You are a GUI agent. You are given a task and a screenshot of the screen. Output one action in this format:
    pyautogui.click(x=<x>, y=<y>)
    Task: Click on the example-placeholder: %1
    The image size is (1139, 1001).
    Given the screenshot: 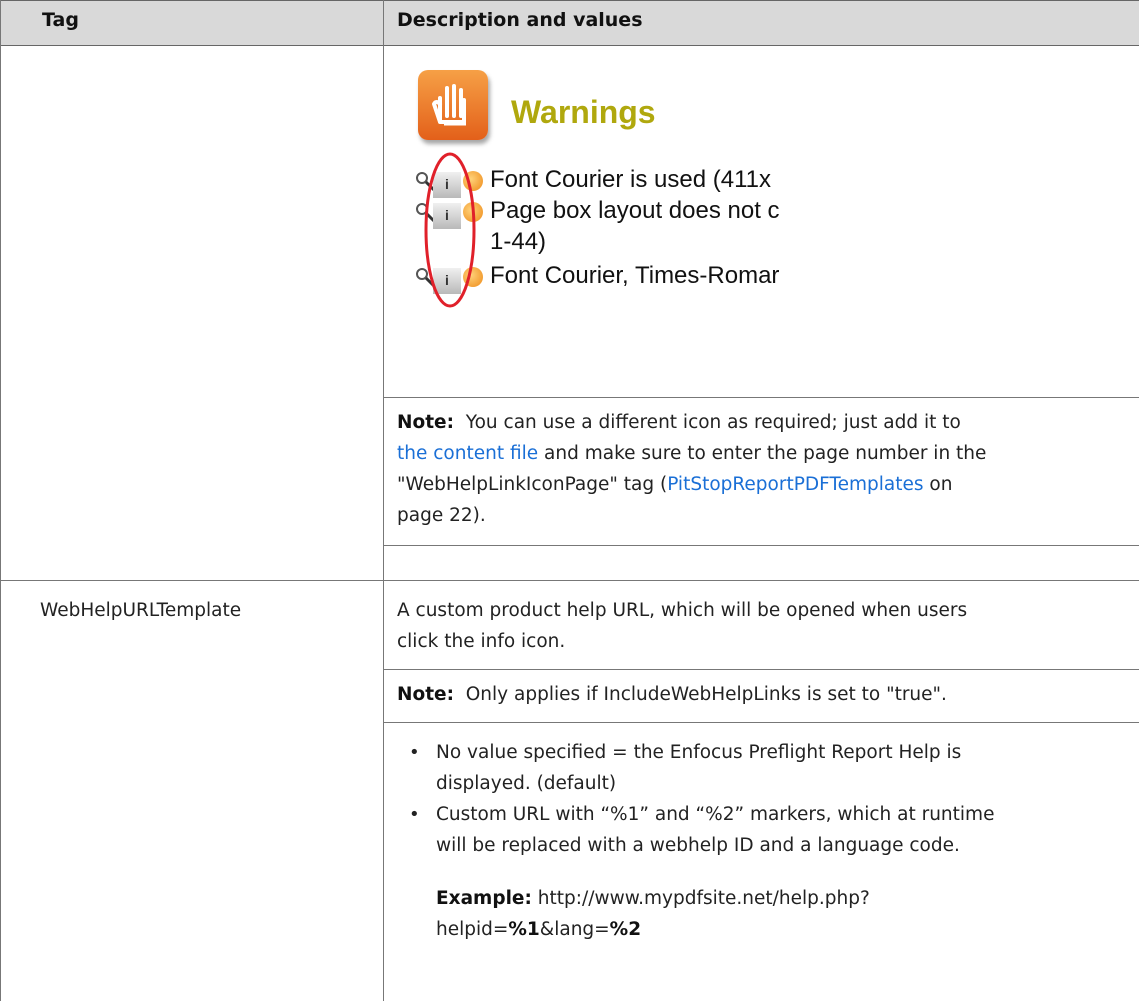 What is the action you would take?
    pyautogui.click(x=524, y=929)
    